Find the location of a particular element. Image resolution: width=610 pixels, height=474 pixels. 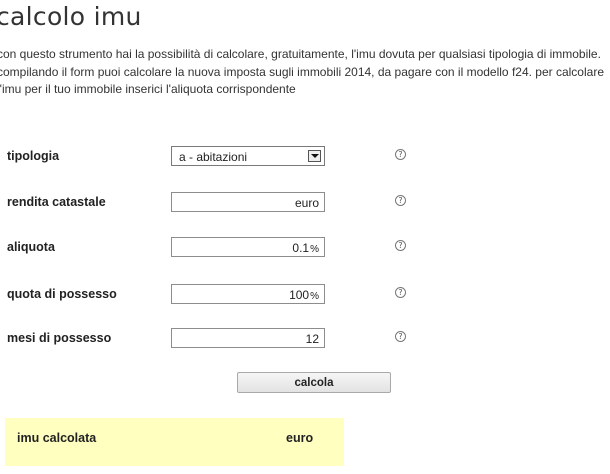

calcola-button: calcola is located at coordinates (314, 382).